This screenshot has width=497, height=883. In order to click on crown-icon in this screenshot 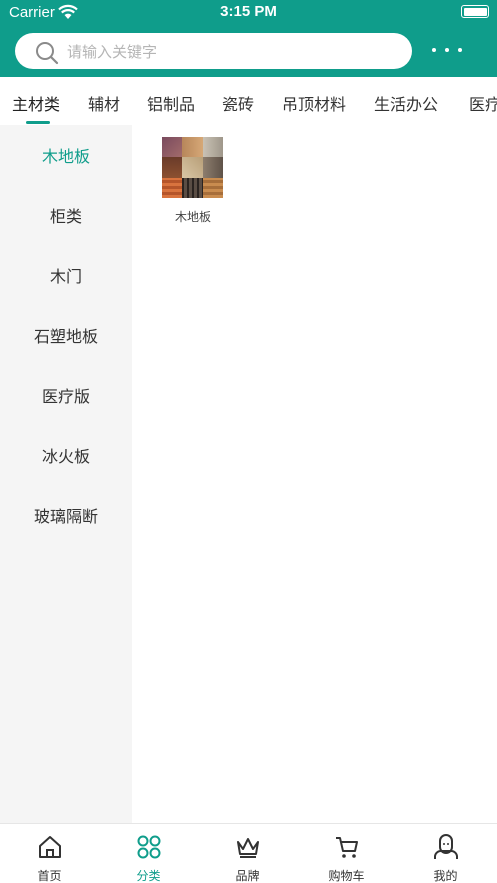, I will do `click(248, 848)`.